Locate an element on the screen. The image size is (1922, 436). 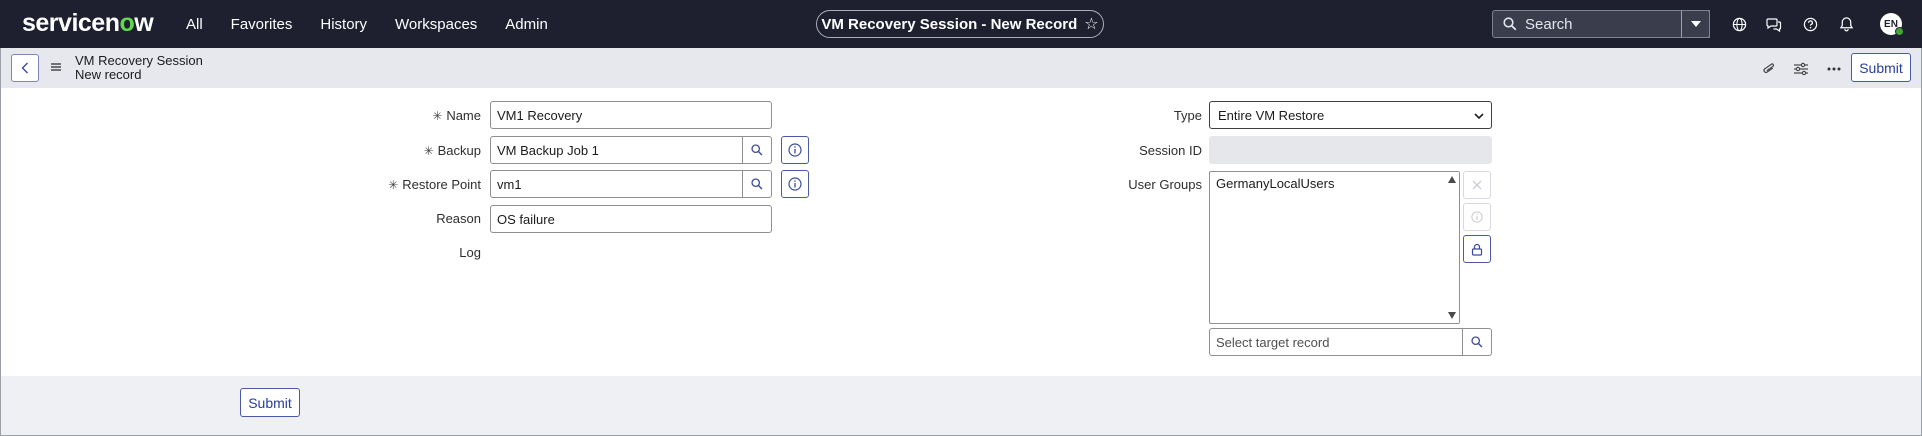
log-label: Log is located at coordinates (470, 252).